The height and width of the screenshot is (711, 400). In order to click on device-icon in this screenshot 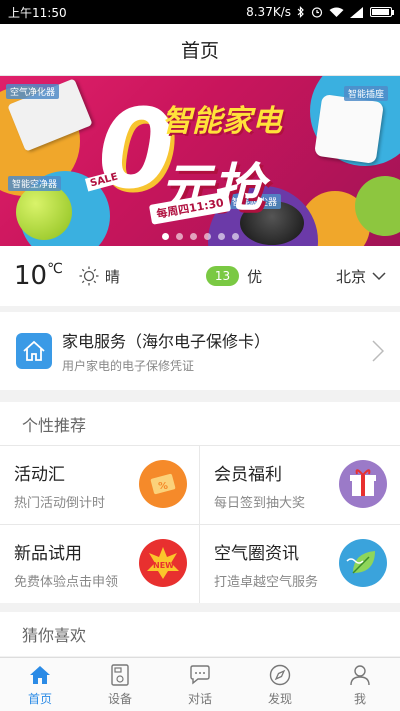, I will do `click(120, 674)`.